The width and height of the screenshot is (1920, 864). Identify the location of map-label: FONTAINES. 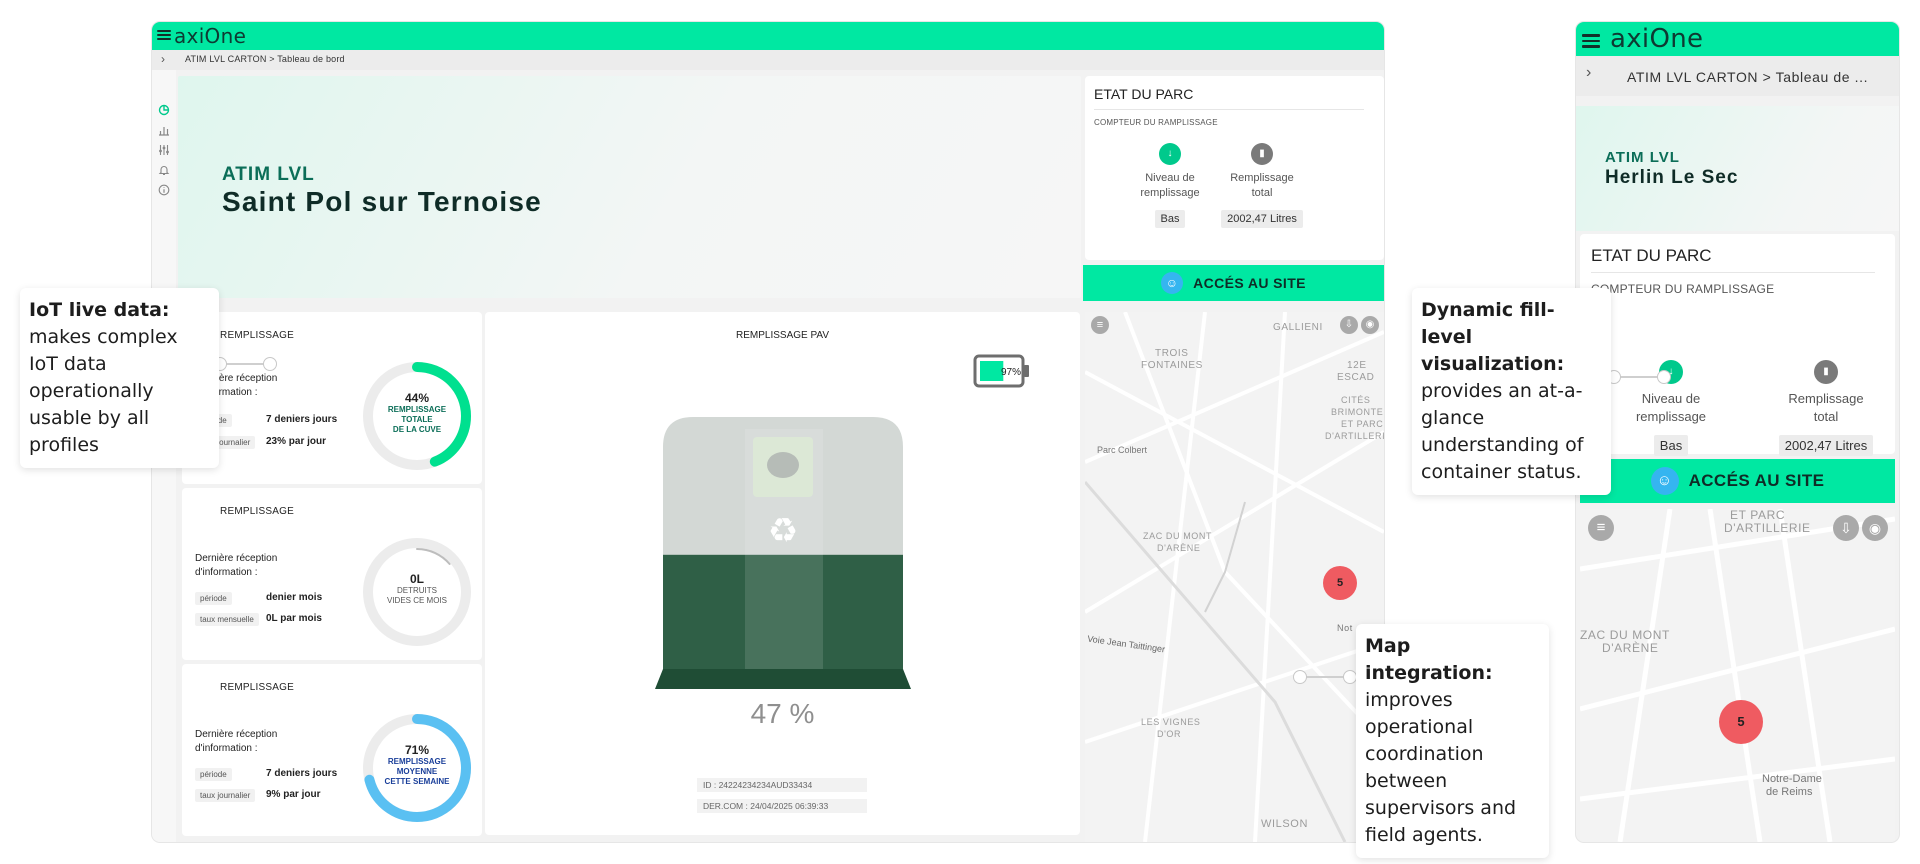
(1172, 365).